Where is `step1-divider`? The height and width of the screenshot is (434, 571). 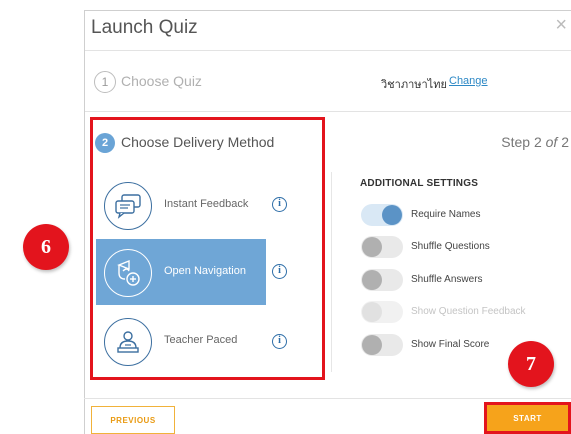 step1-divider is located at coordinates (328, 111).